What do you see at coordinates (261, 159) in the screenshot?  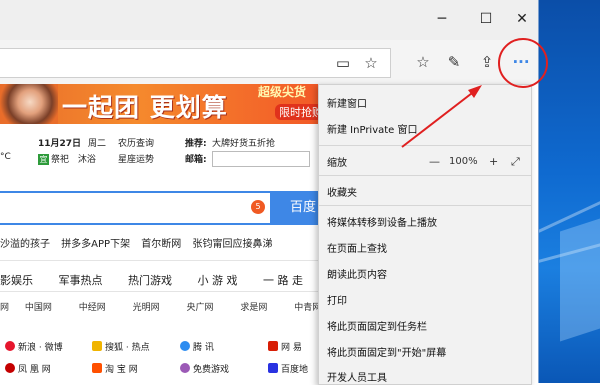 I see `mail-input` at bounding box center [261, 159].